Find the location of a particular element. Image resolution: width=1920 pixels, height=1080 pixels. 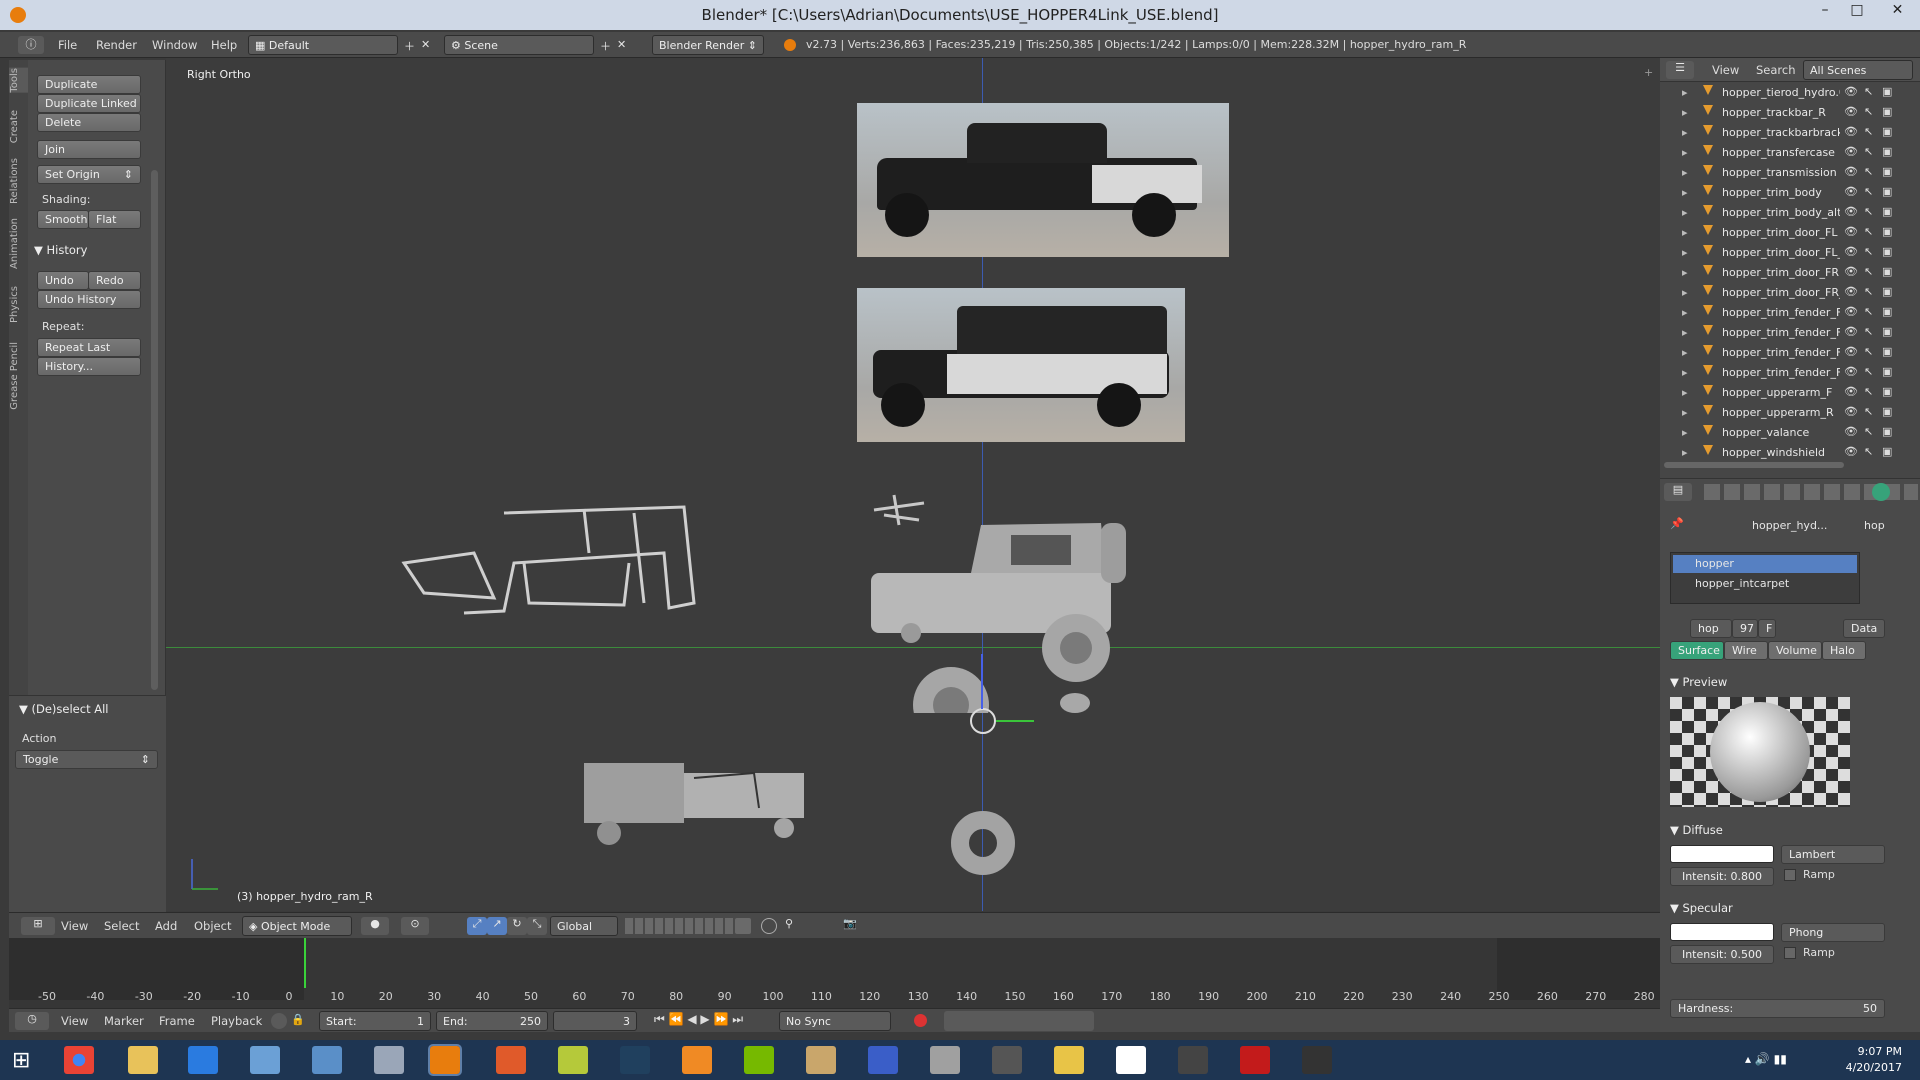

outliner-hscrollbar is located at coordinates (1754, 465).